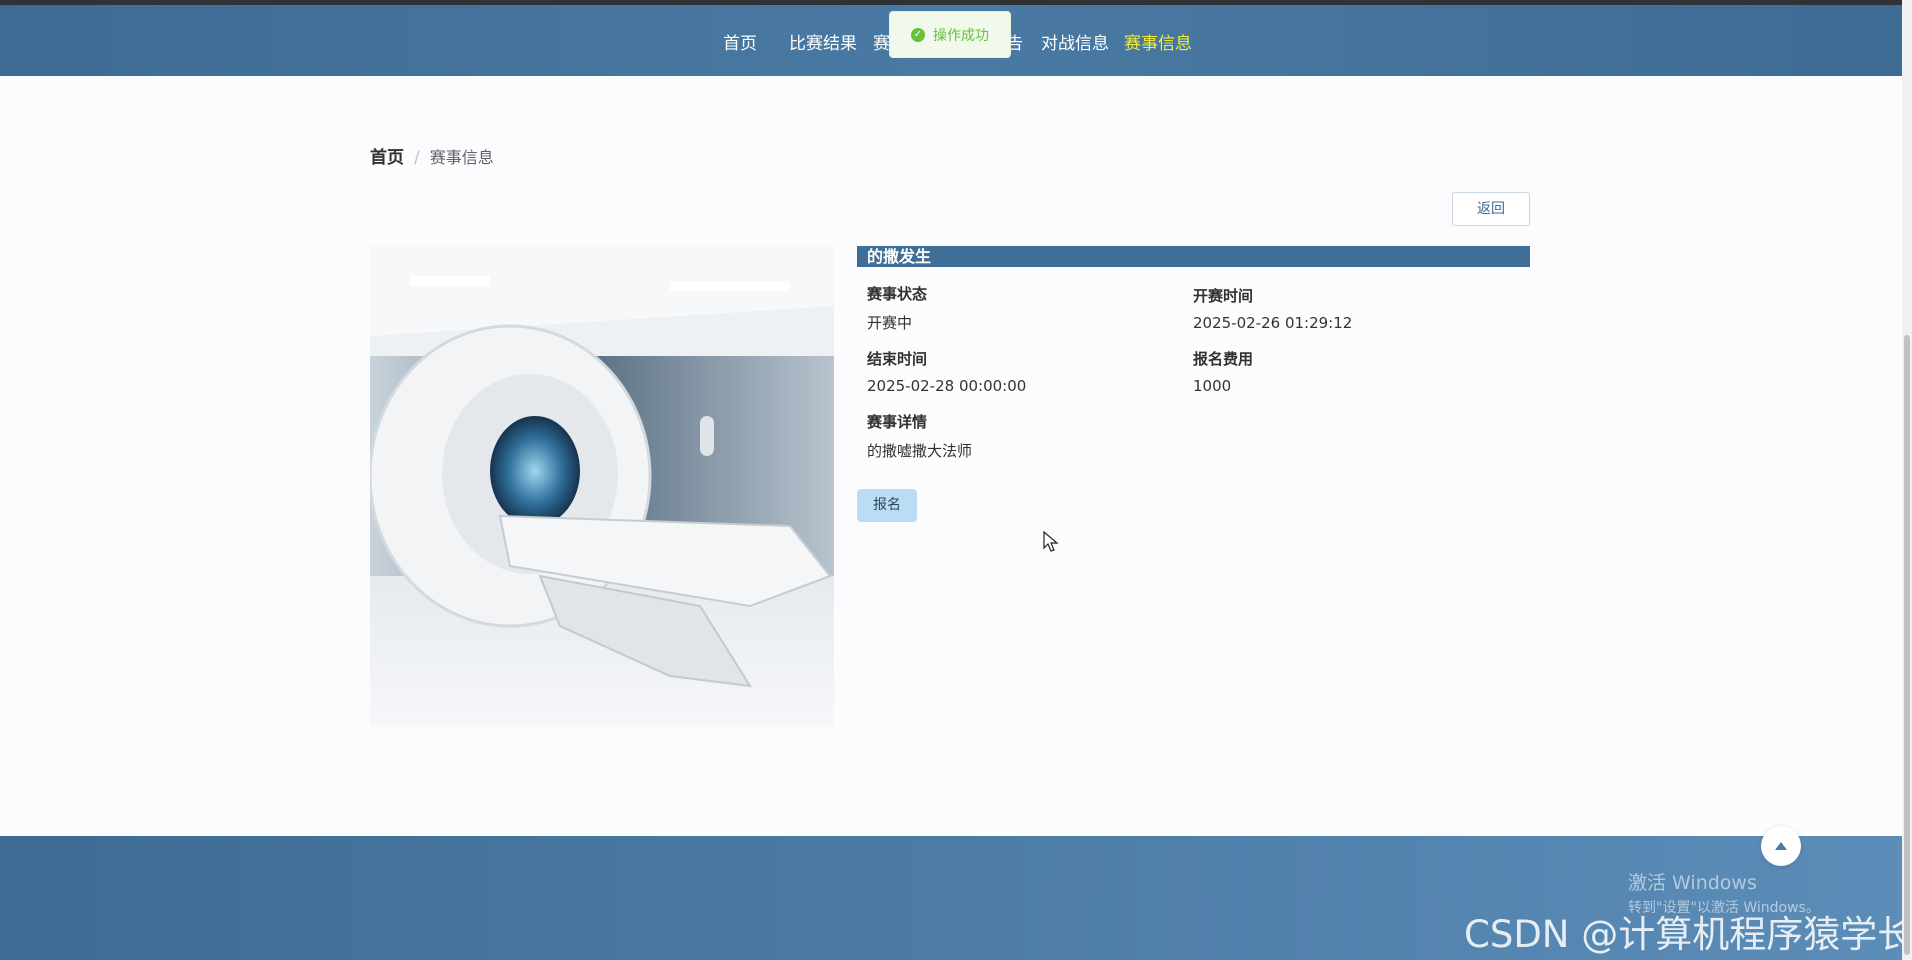 This screenshot has height=960, width=1912. What do you see at coordinates (946, 371) in the screenshot?
I see `field-end-time: 结束时间 2025-02-28 00:00:00` at bounding box center [946, 371].